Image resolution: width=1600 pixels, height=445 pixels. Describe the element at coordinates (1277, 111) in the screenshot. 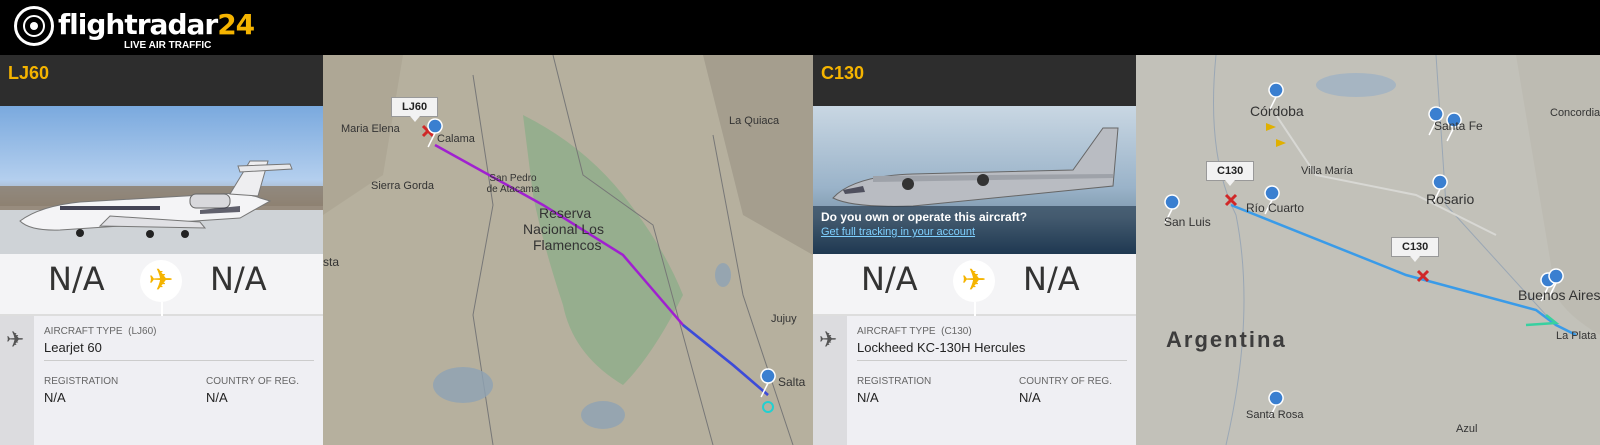

I see `map-label: Córdoba` at that location.